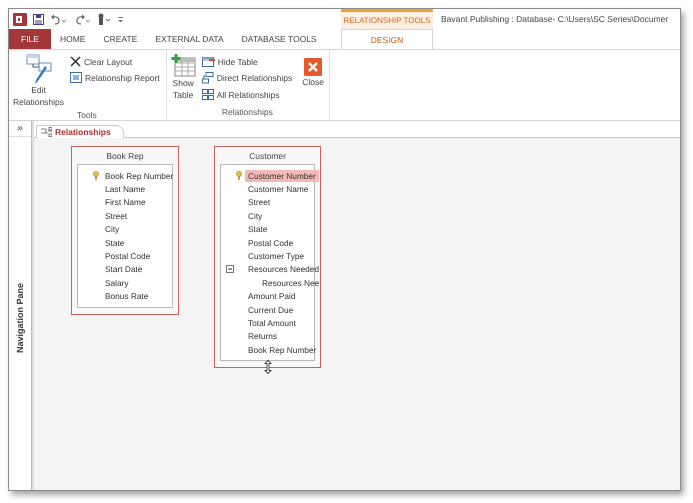  What do you see at coordinates (20, 19) in the screenshot?
I see `access-logo-icon` at bounding box center [20, 19].